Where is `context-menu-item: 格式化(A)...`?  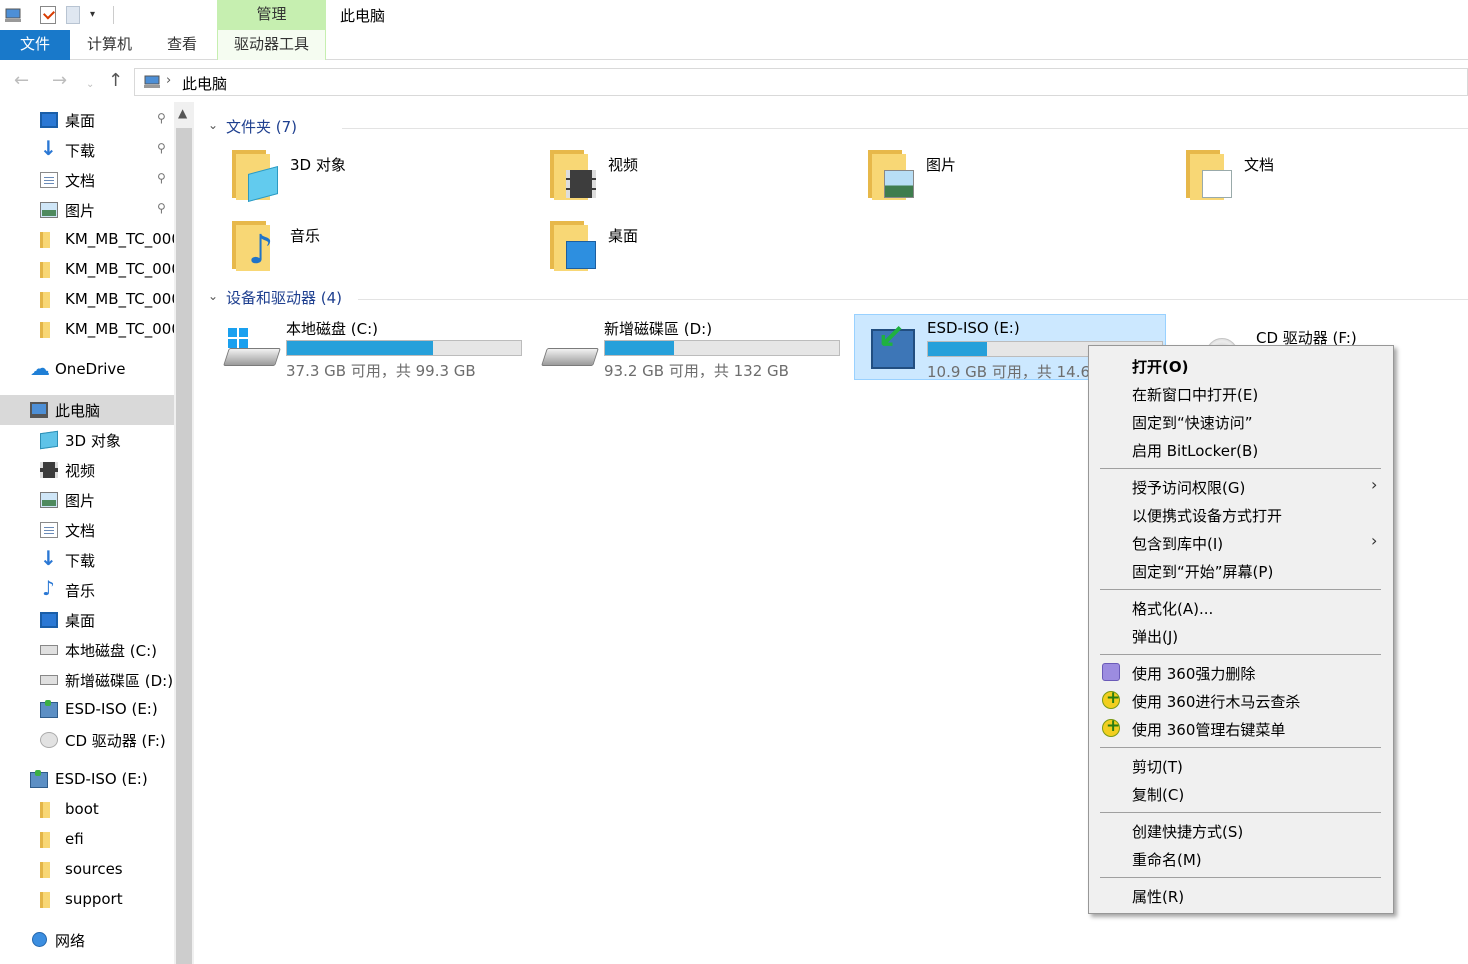
context-menu-item: 格式化(A)... is located at coordinates (1241, 607).